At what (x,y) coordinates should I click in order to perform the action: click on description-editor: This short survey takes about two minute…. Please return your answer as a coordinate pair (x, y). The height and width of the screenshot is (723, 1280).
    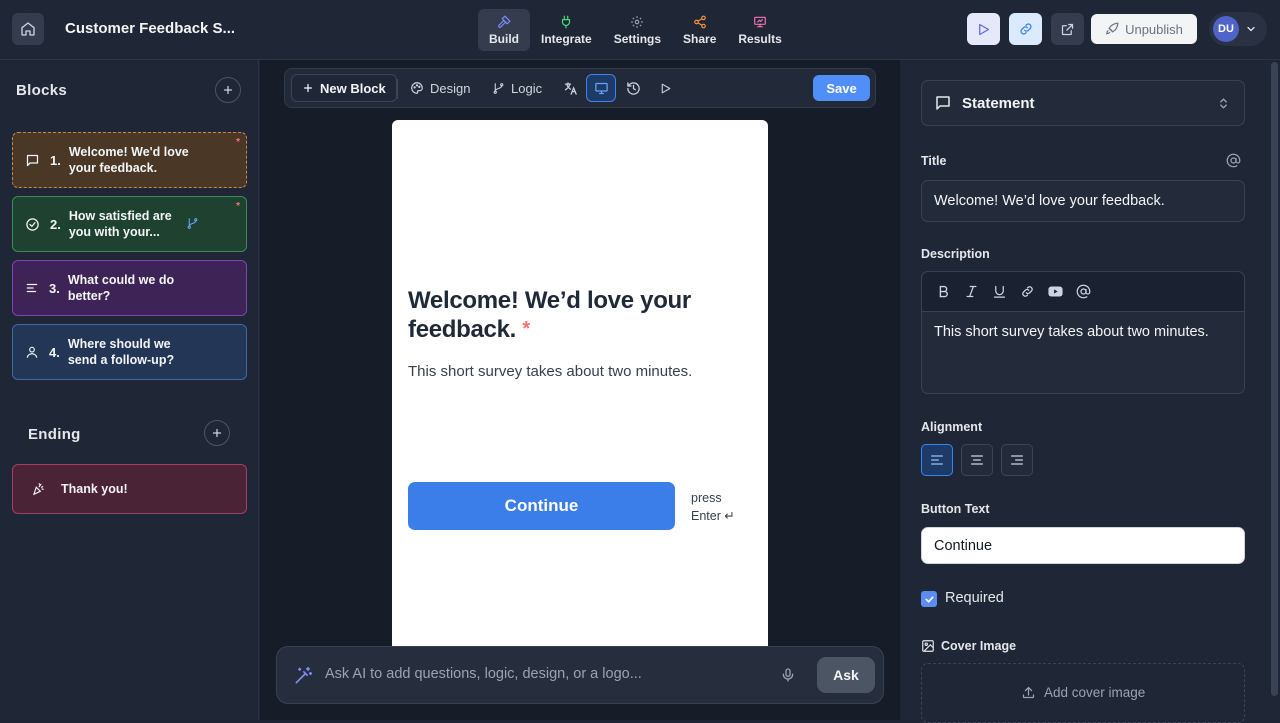
    Looking at the image, I should click on (1083, 332).